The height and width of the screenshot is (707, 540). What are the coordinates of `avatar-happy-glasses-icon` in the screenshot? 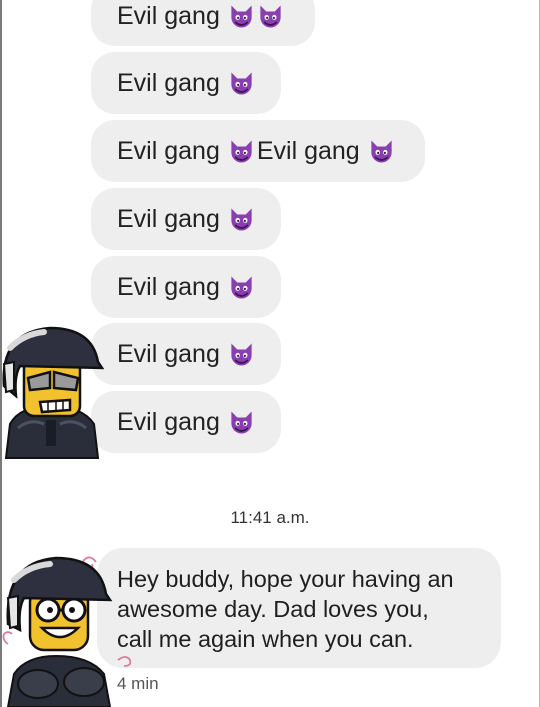 It's located at (67, 627).